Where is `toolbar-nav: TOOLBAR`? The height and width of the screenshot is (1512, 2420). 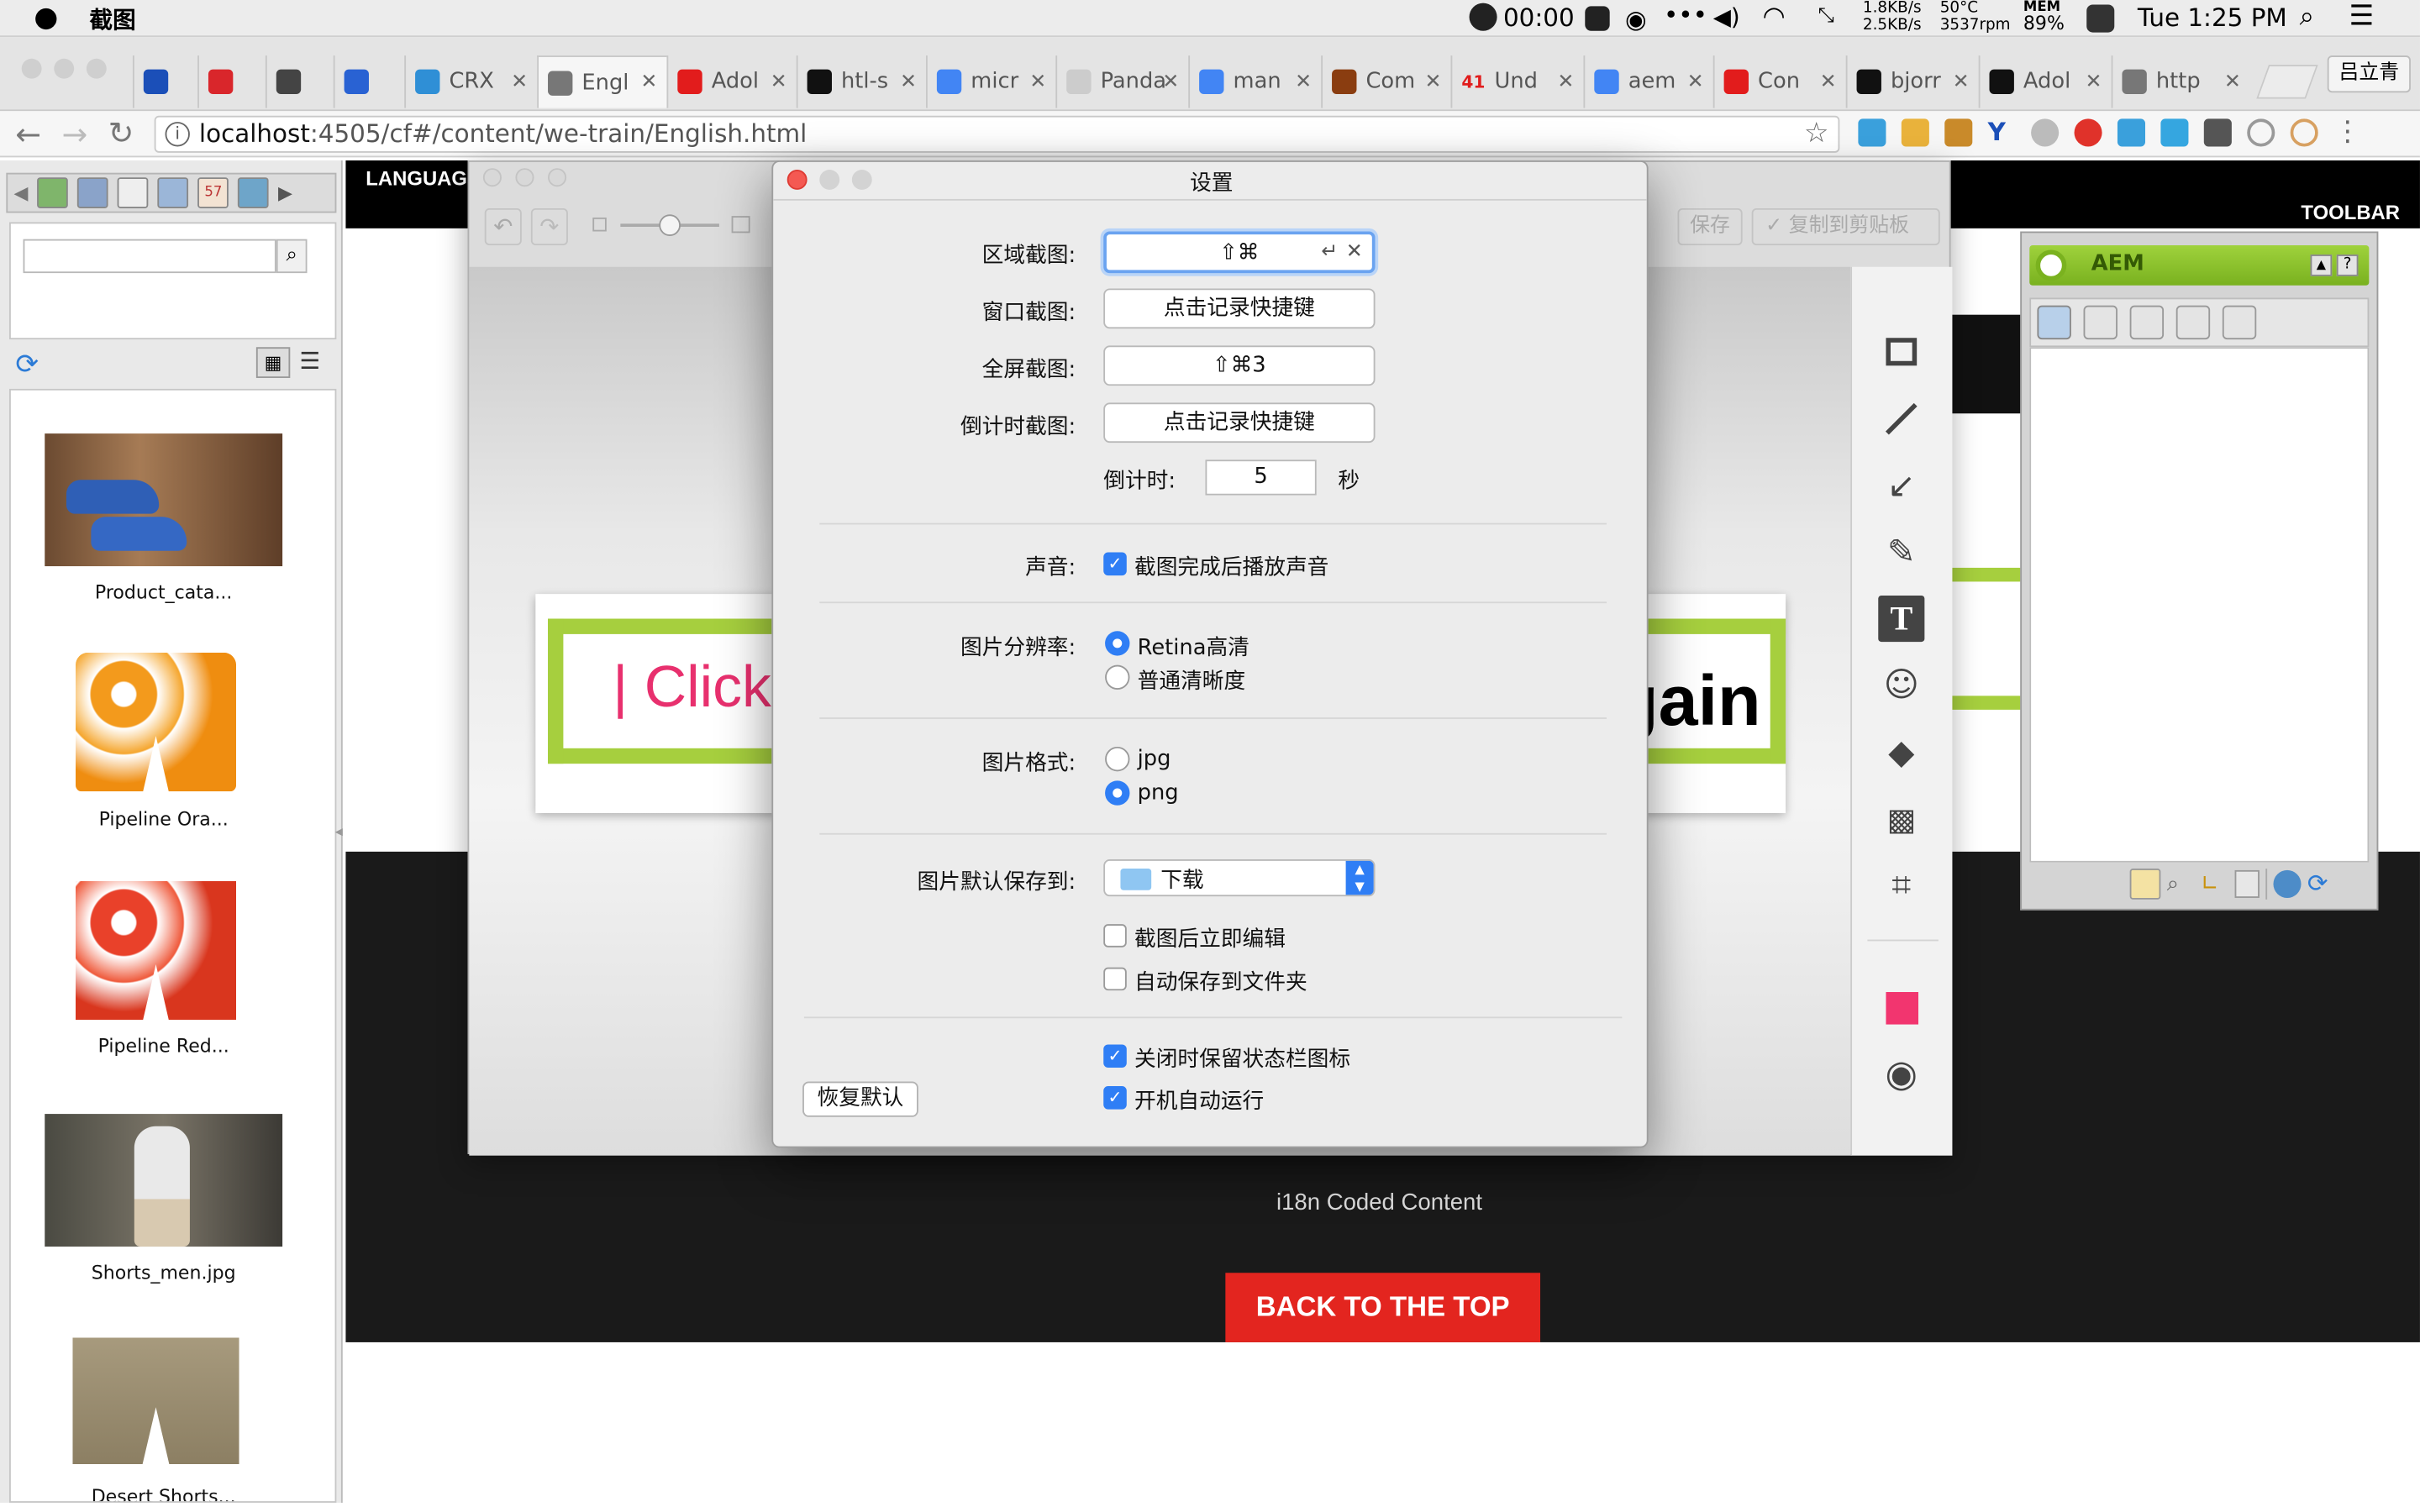 toolbar-nav: TOOLBAR is located at coordinates (2350, 212).